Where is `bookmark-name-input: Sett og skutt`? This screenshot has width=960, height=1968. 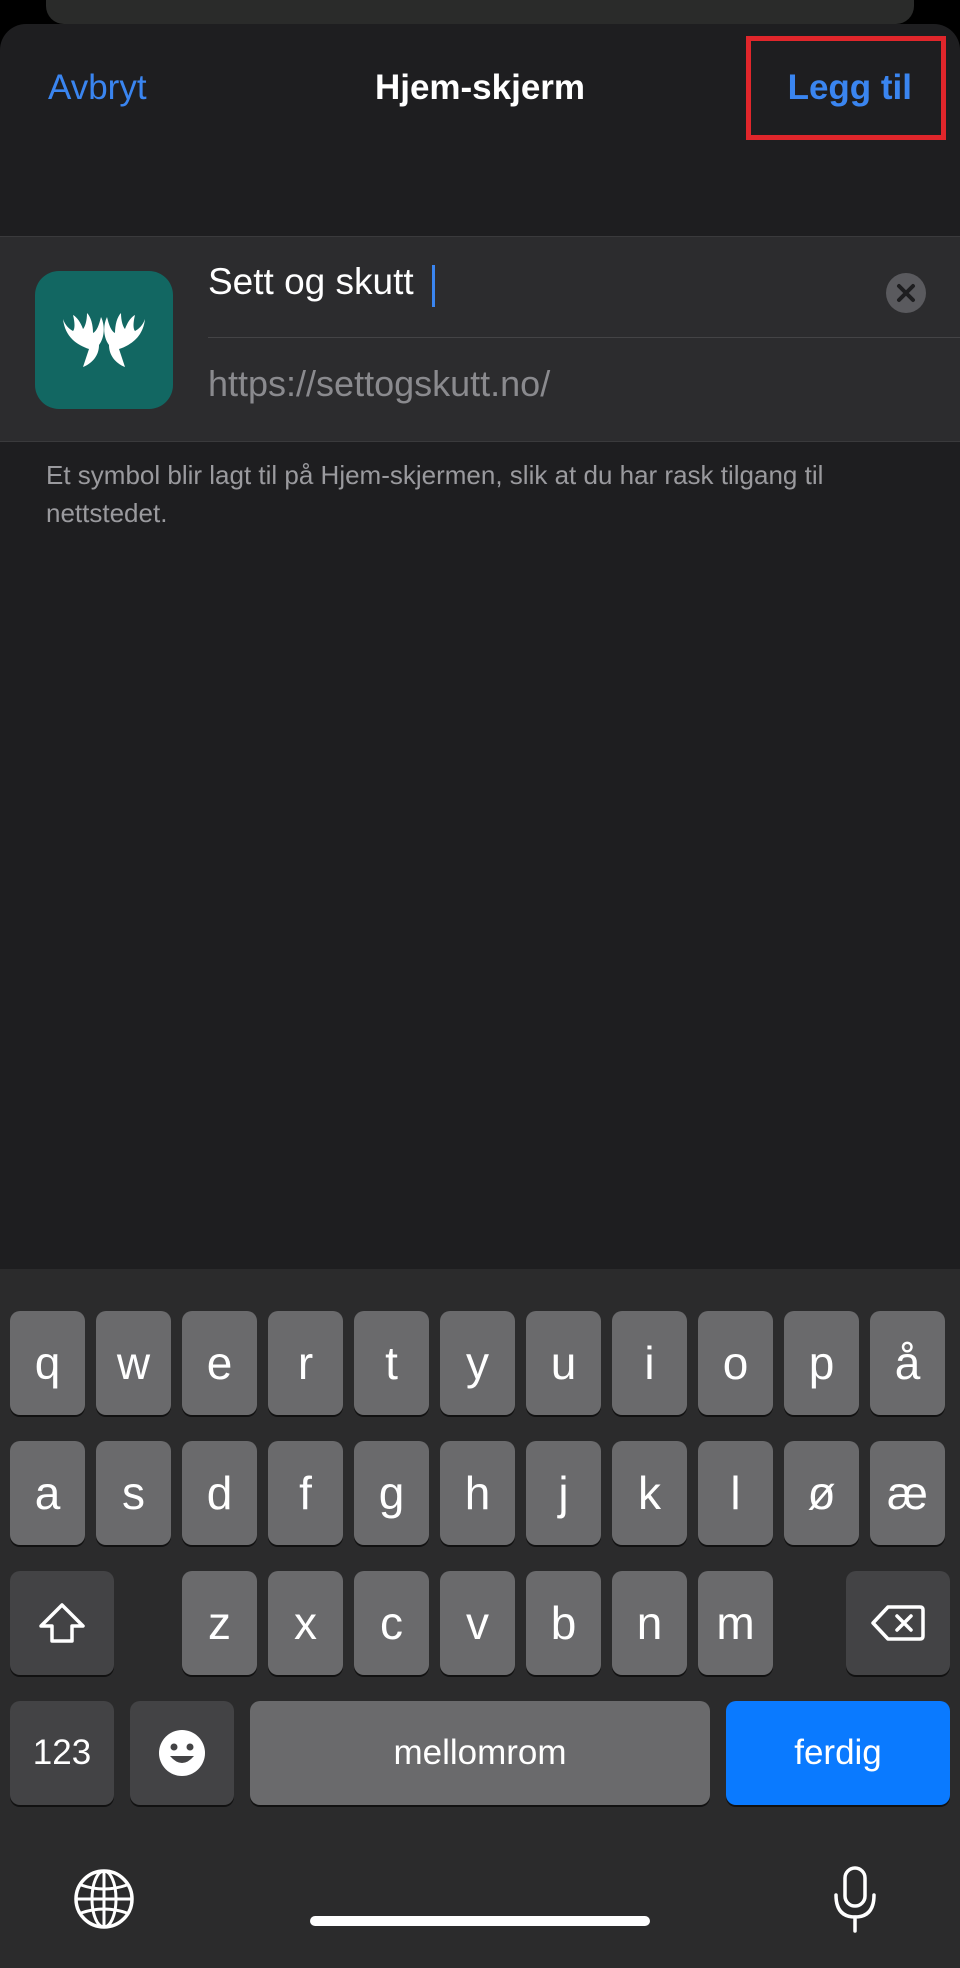
bookmark-name-input: Sett og skutt is located at coordinates (311, 282).